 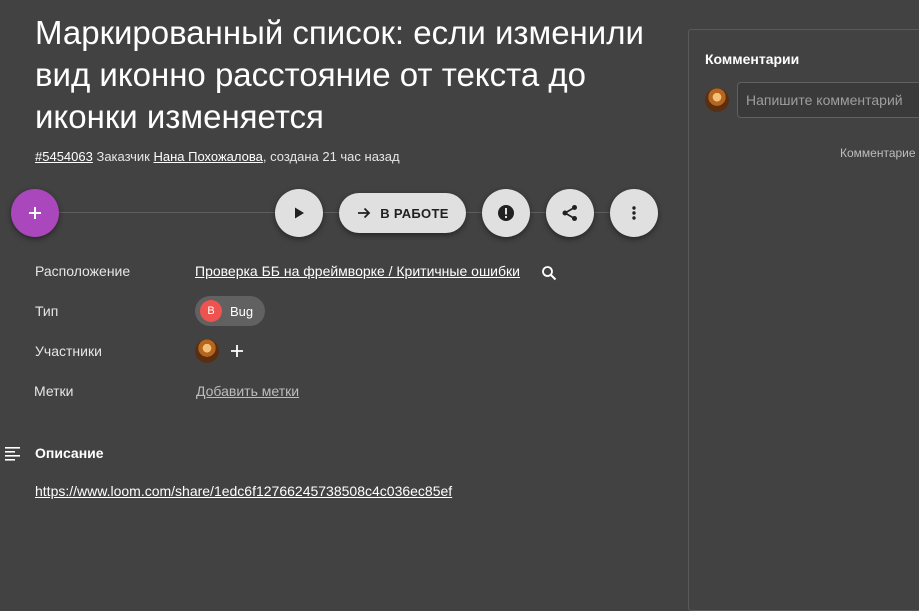 What do you see at coordinates (54, 391) in the screenshot?
I see `tags-label: Метки` at bounding box center [54, 391].